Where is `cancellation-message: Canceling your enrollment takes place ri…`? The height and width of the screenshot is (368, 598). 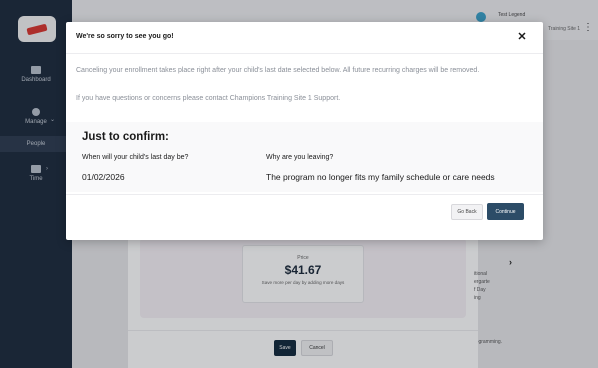 cancellation-message: Canceling your enrollment takes place ri… is located at coordinates (278, 70).